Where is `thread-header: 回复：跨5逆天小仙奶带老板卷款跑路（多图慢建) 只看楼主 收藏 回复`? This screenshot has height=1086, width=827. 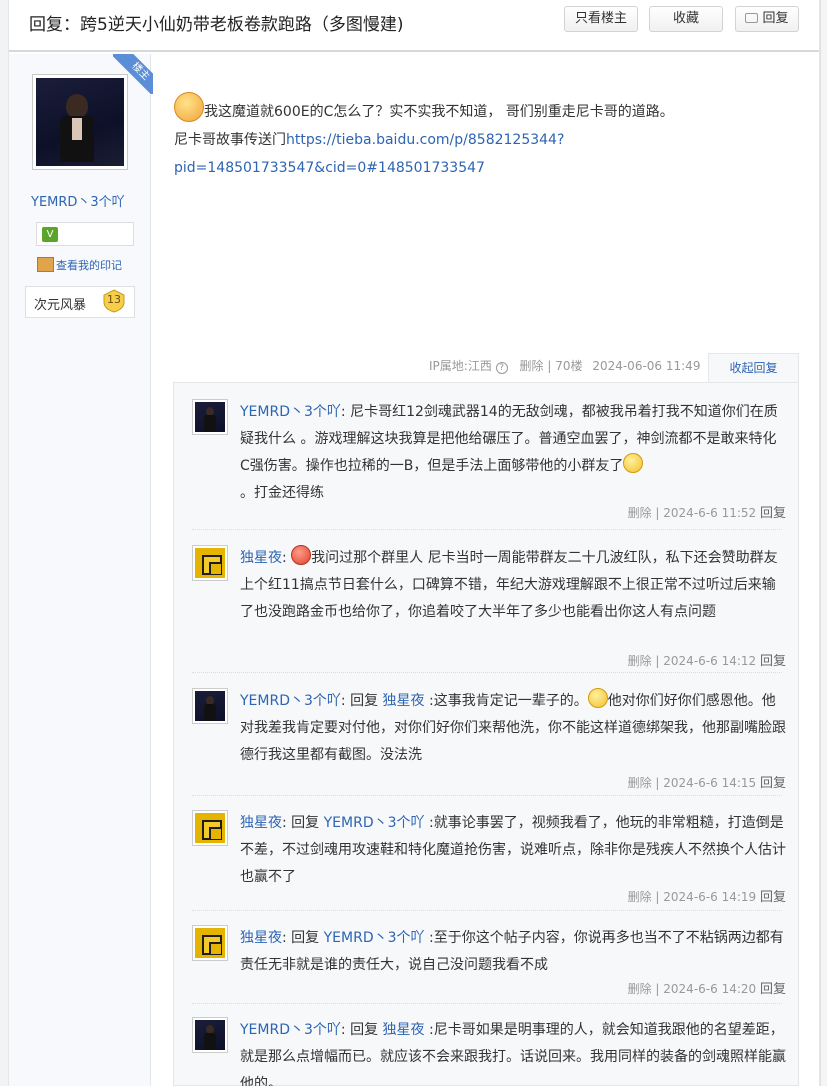 thread-header: 回复：跨5逆天小仙奶带老板卷款跑路（多图慢建) 只看楼主 收藏 回复 is located at coordinates (414, 26).